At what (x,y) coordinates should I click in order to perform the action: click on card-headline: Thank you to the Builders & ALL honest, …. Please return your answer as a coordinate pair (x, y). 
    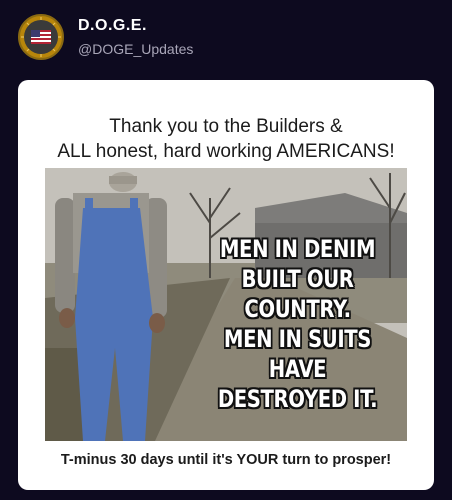
    Looking at the image, I should click on (226, 139).